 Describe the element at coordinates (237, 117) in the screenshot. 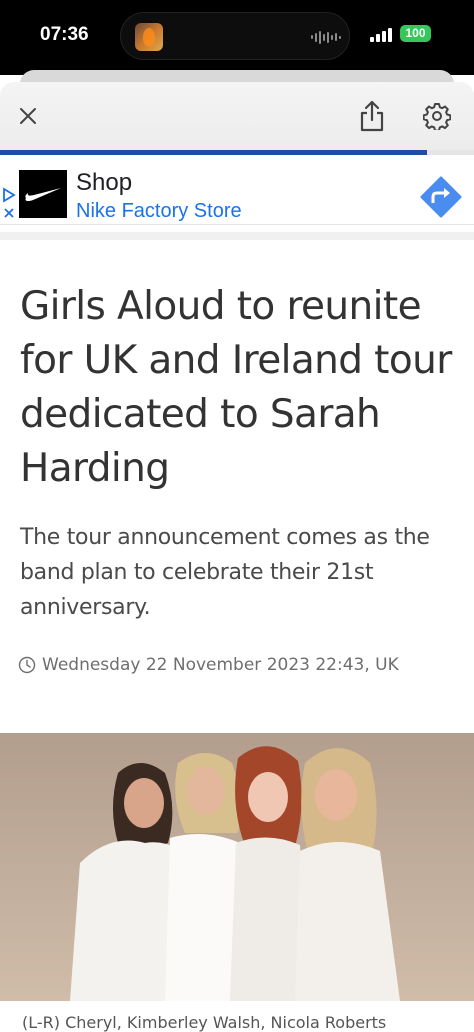

I see `in-app-browser-toolbar` at that location.